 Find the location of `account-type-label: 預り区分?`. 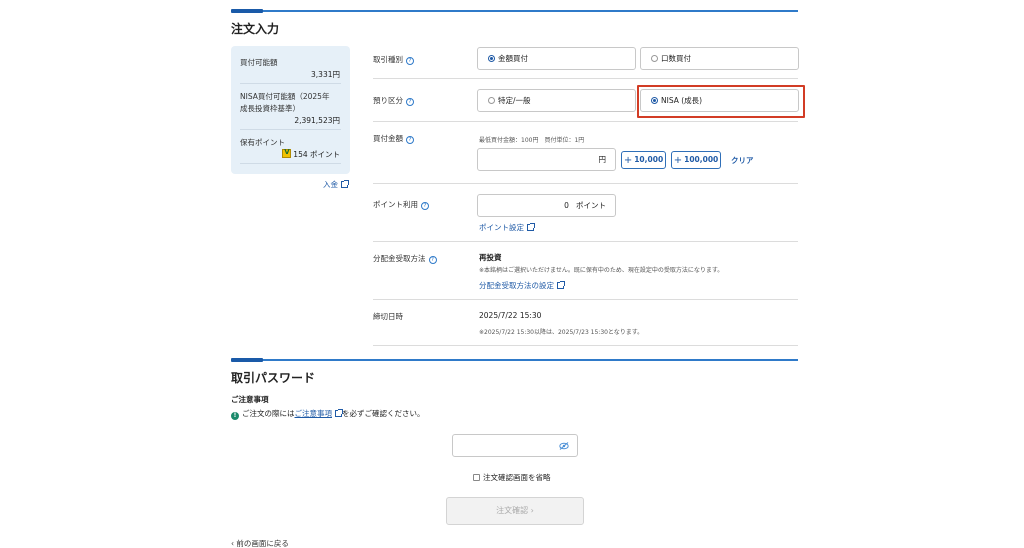

account-type-label: 預り区分? is located at coordinates (393, 100).